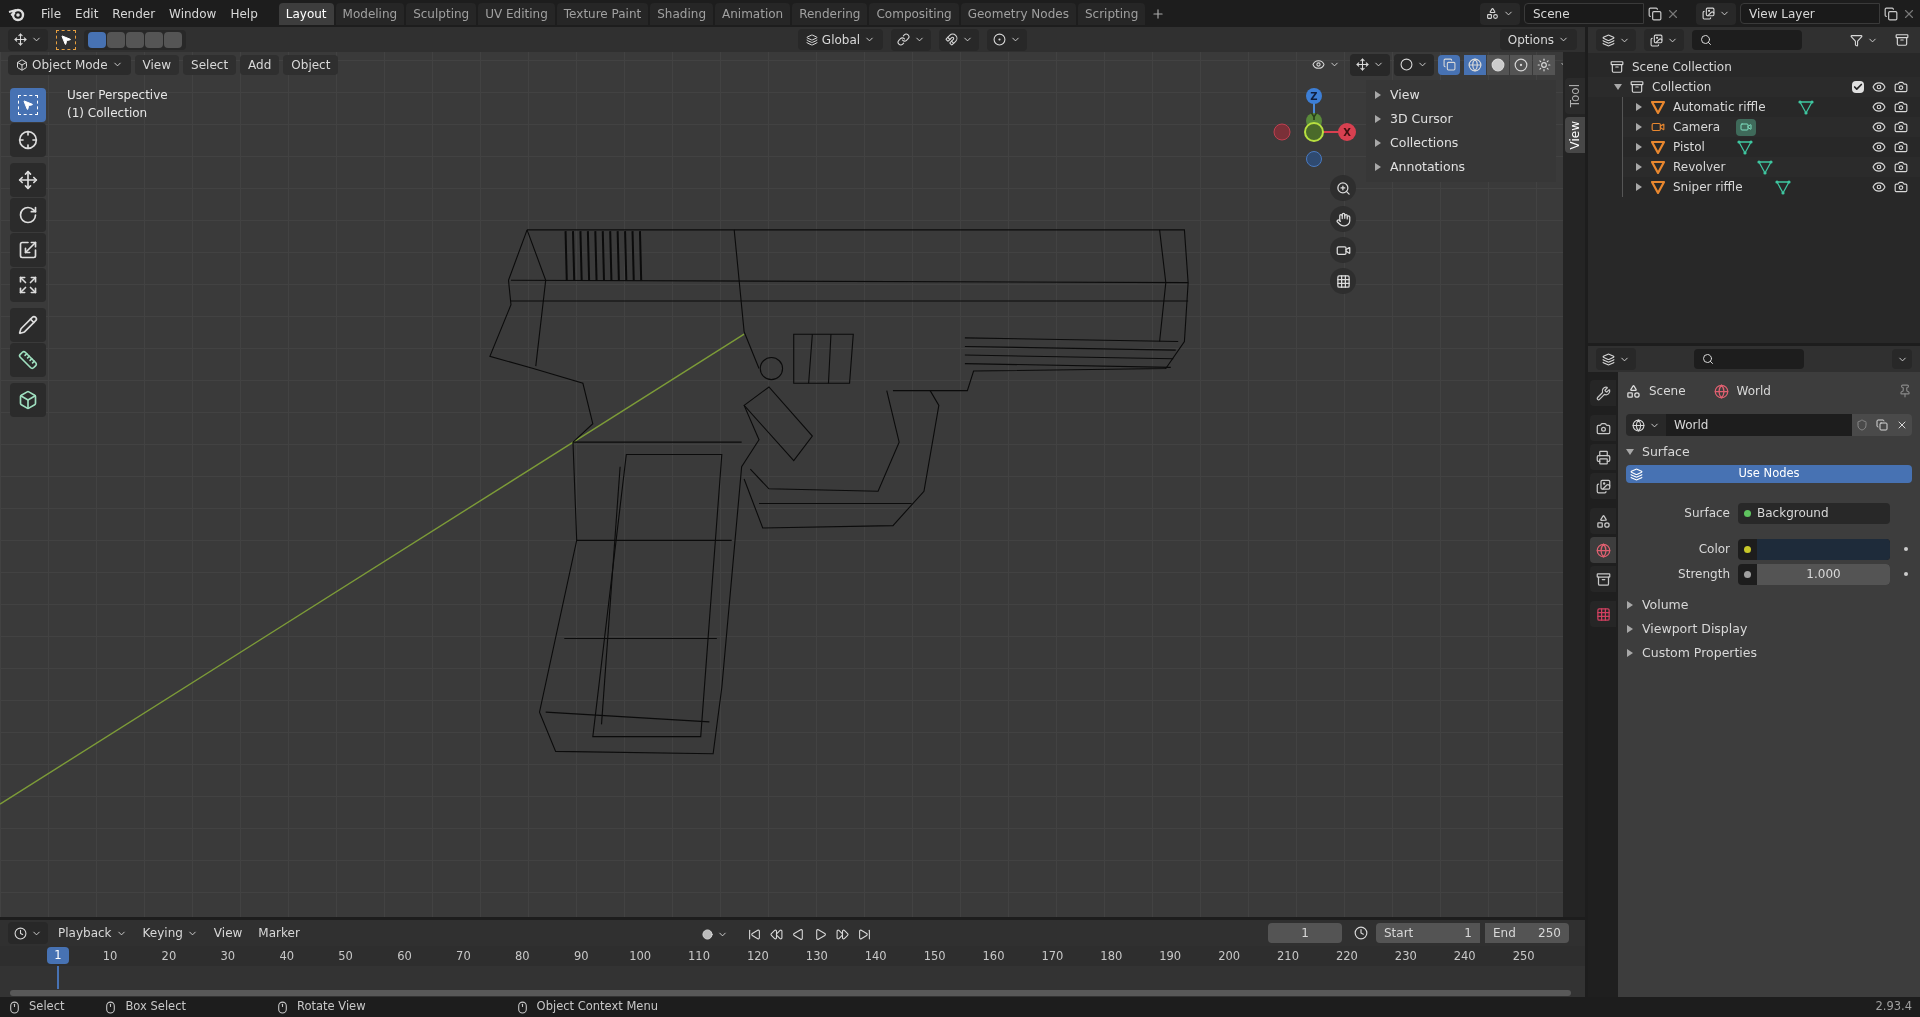 Image resolution: width=1920 pixels, height=1017 pixels. What do you see at coordinates (1902, 425) in the screenshot?
I see `unlink-button` at bounding box center [1902, 425].